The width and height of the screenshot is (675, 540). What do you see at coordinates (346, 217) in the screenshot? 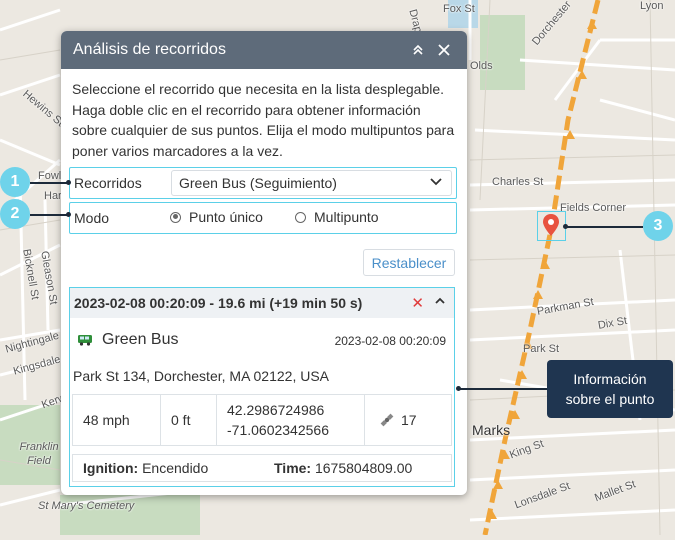
I see `mode-option-label: Multipunto` at bounding box center [346, 217].